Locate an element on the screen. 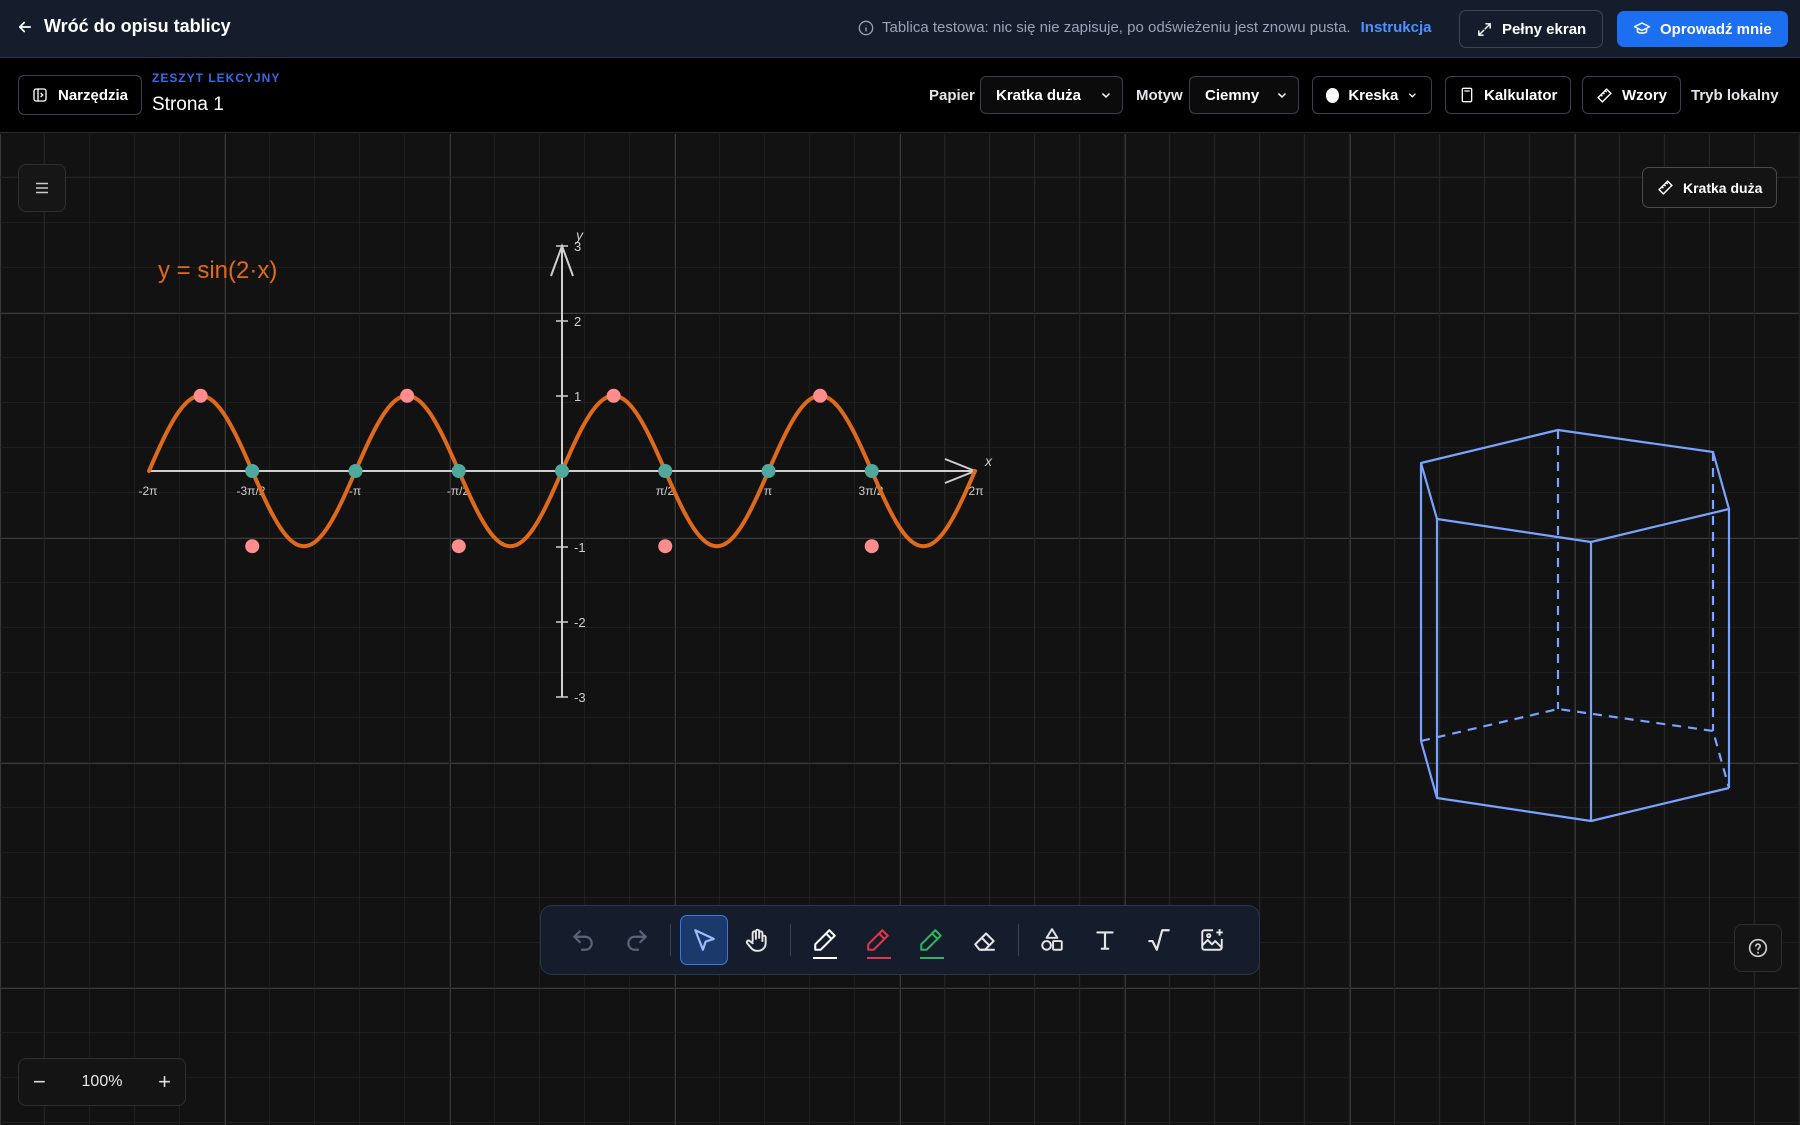 This screenshot has width=1800, height=1125. redo-icon is located at coordinates (636, 940).